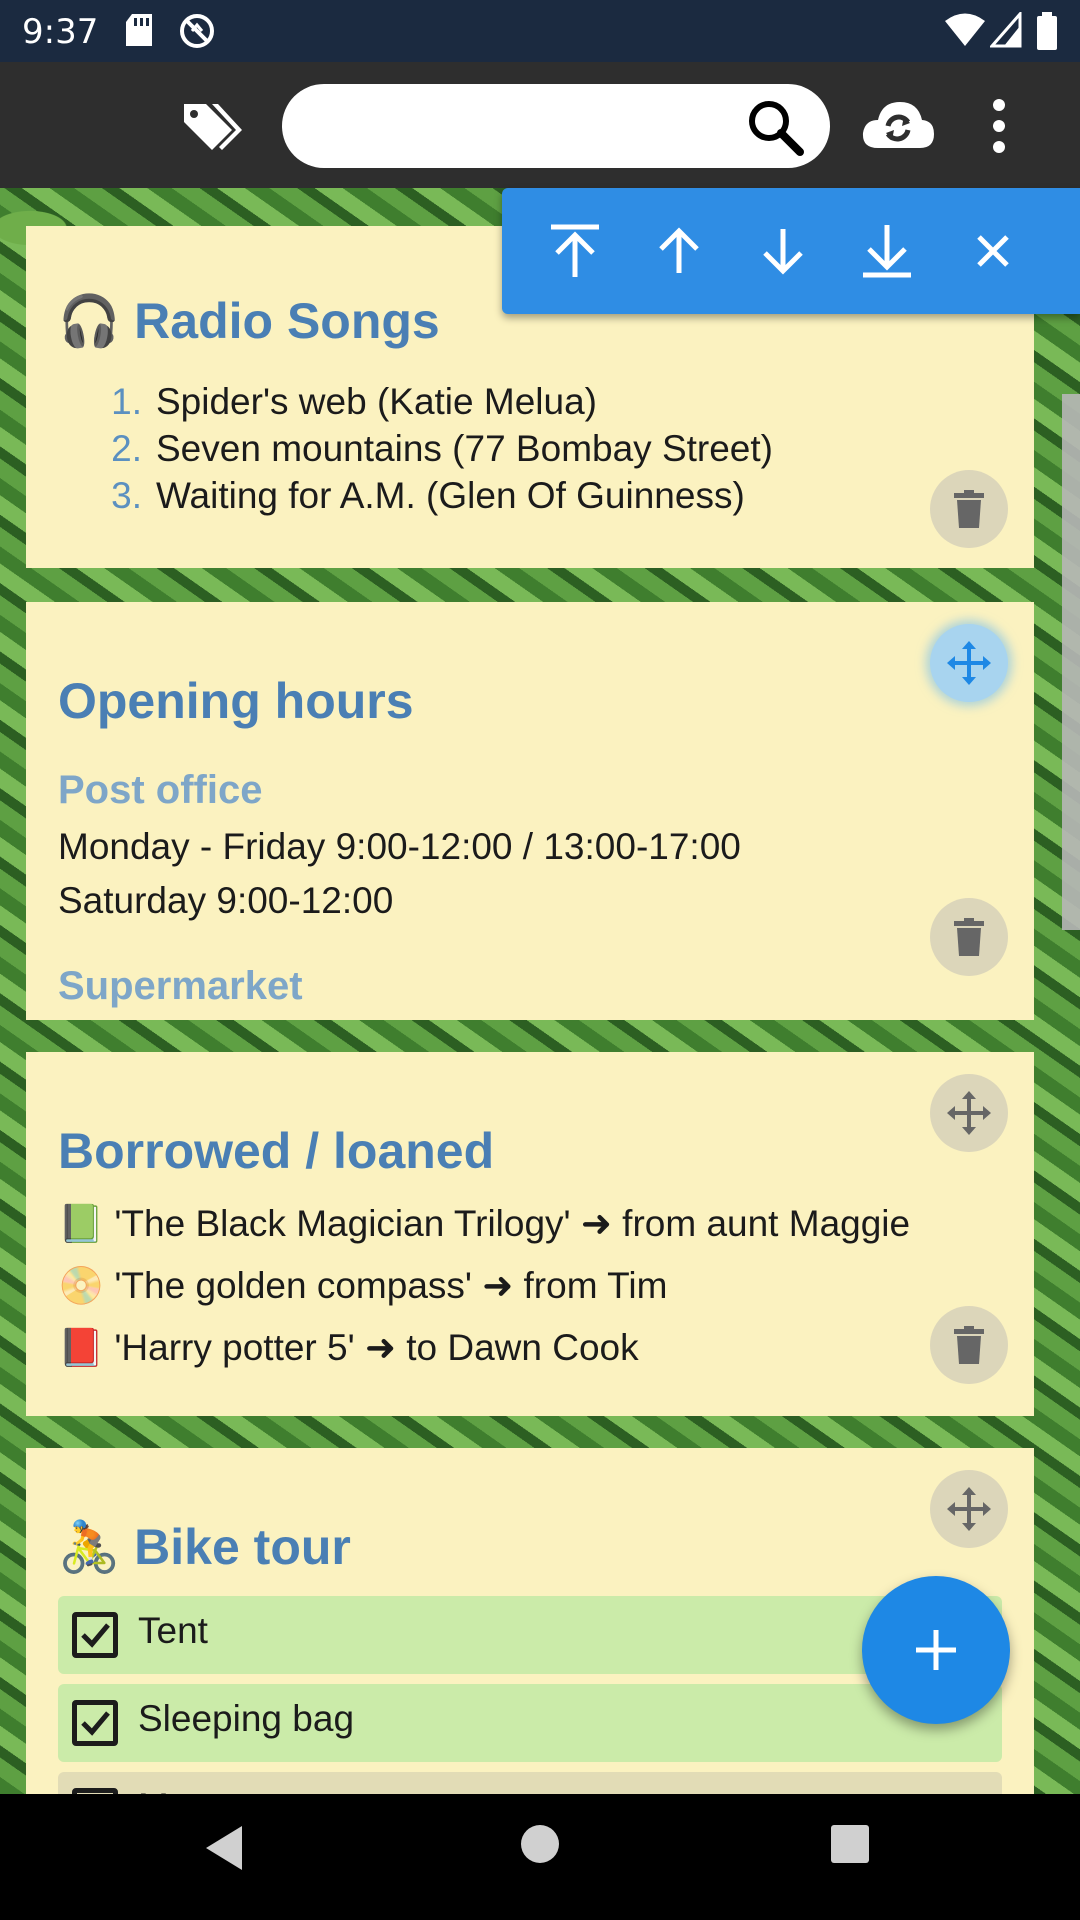 The image size is (1080, 1920). What do you see at coordinates (197, 33) in the screenshot?
I see `sync-disabled-icon` at bounding box center [197, 33].